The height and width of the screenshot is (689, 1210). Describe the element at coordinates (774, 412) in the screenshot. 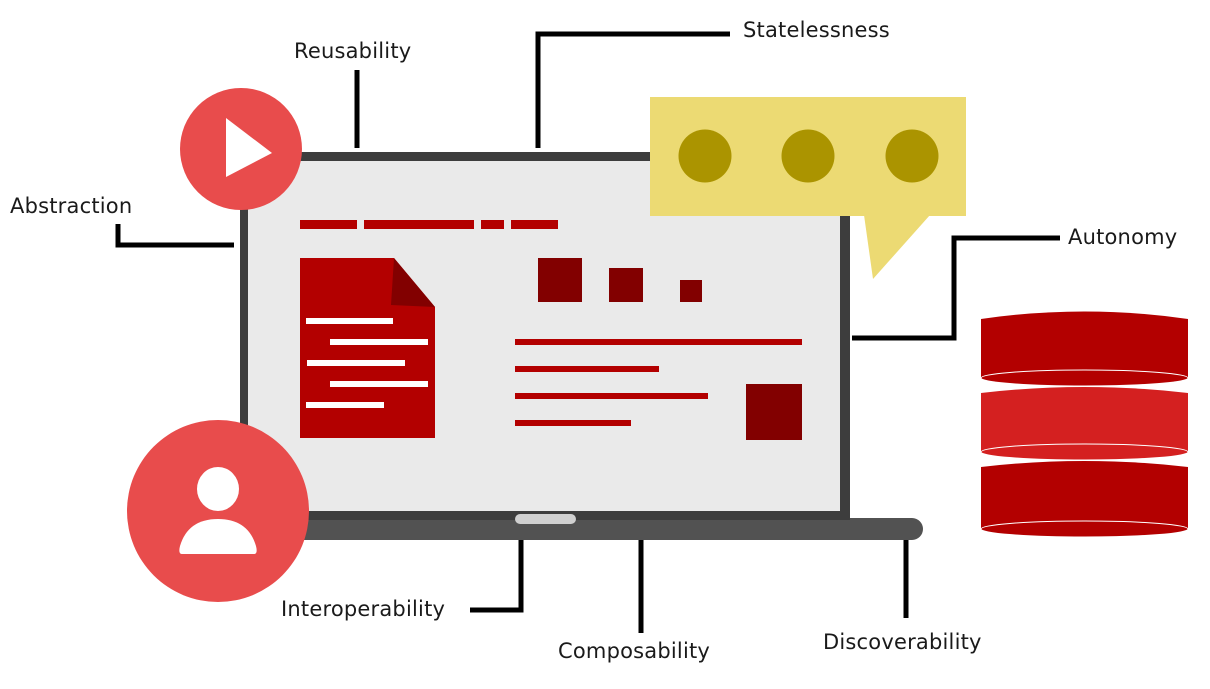

I see `content-image-block` at that location.